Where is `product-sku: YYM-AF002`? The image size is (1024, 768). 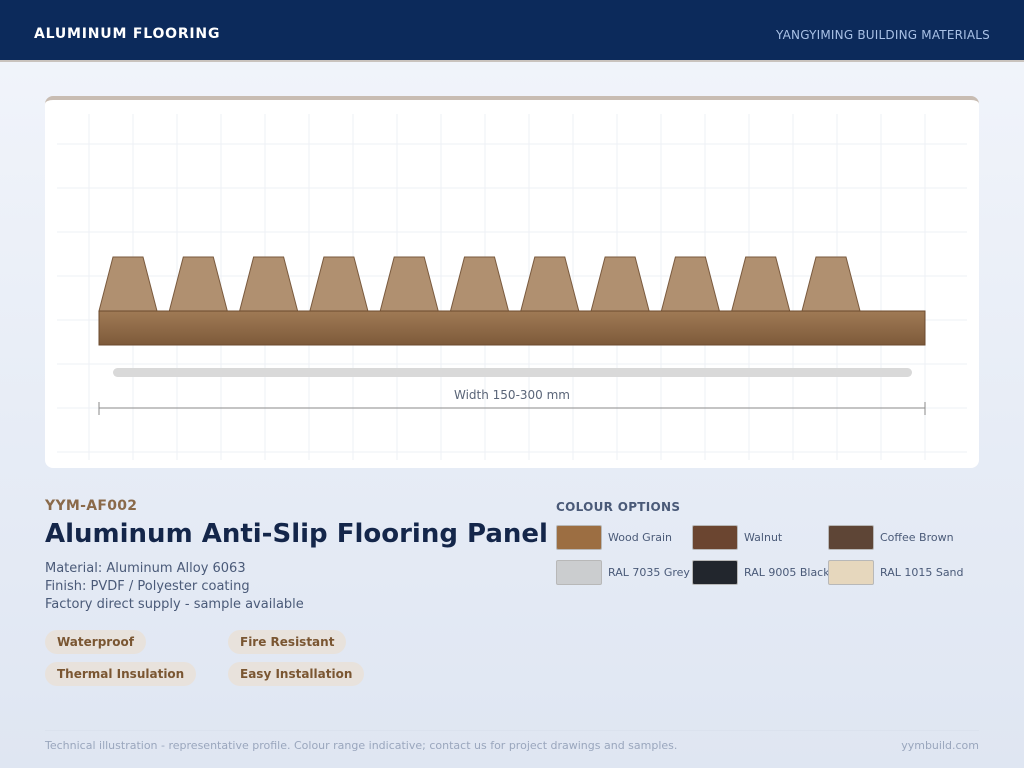 product-sku: YYM-AF002 is located at coordinates (91, 506).